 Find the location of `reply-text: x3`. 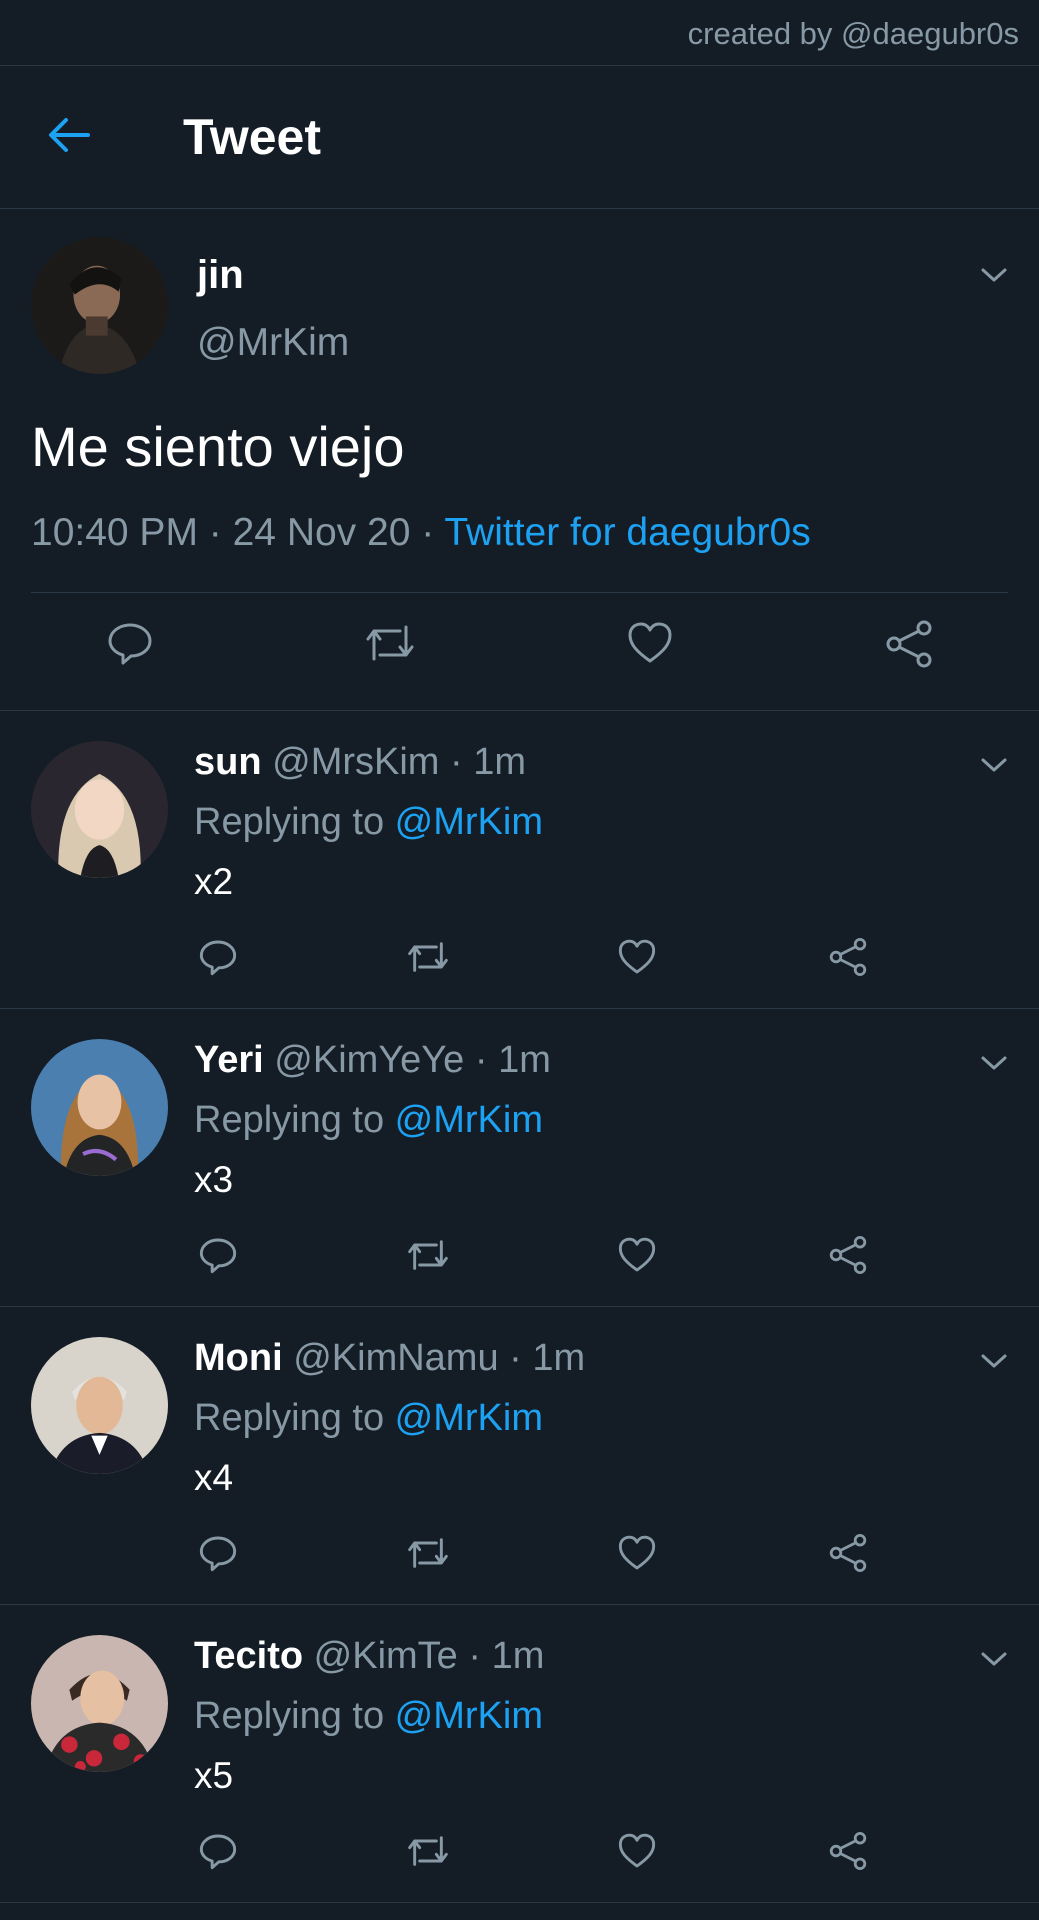

reply-text: x3 is located at coordinates (214, 1179).